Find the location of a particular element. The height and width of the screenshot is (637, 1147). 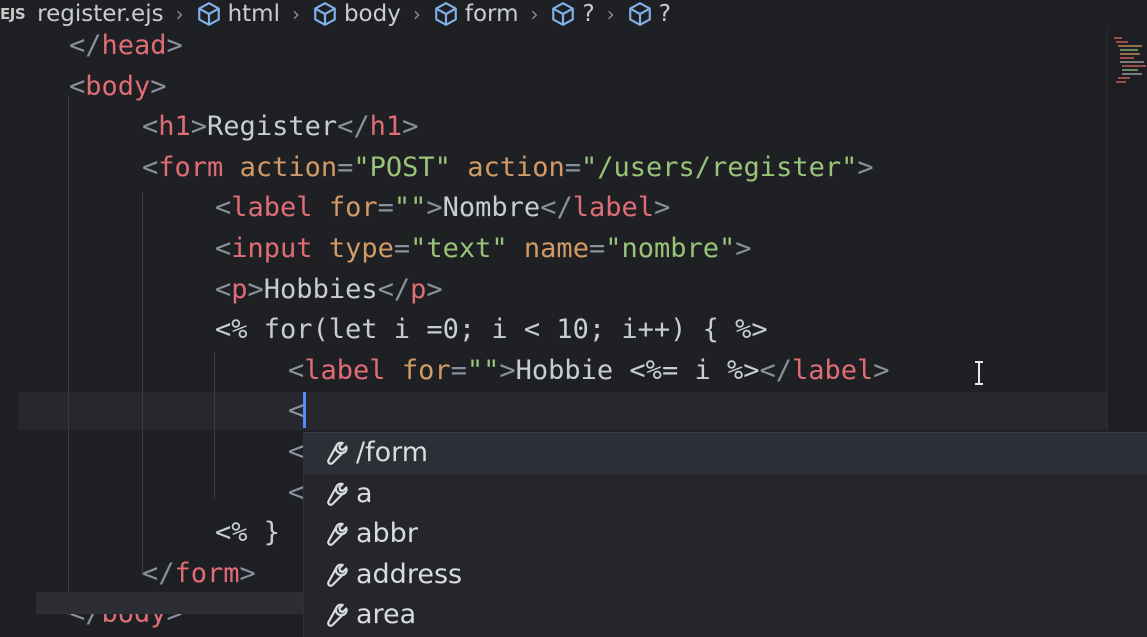

autocomplete-item-label: abbr is located at coordinates (387, 534).